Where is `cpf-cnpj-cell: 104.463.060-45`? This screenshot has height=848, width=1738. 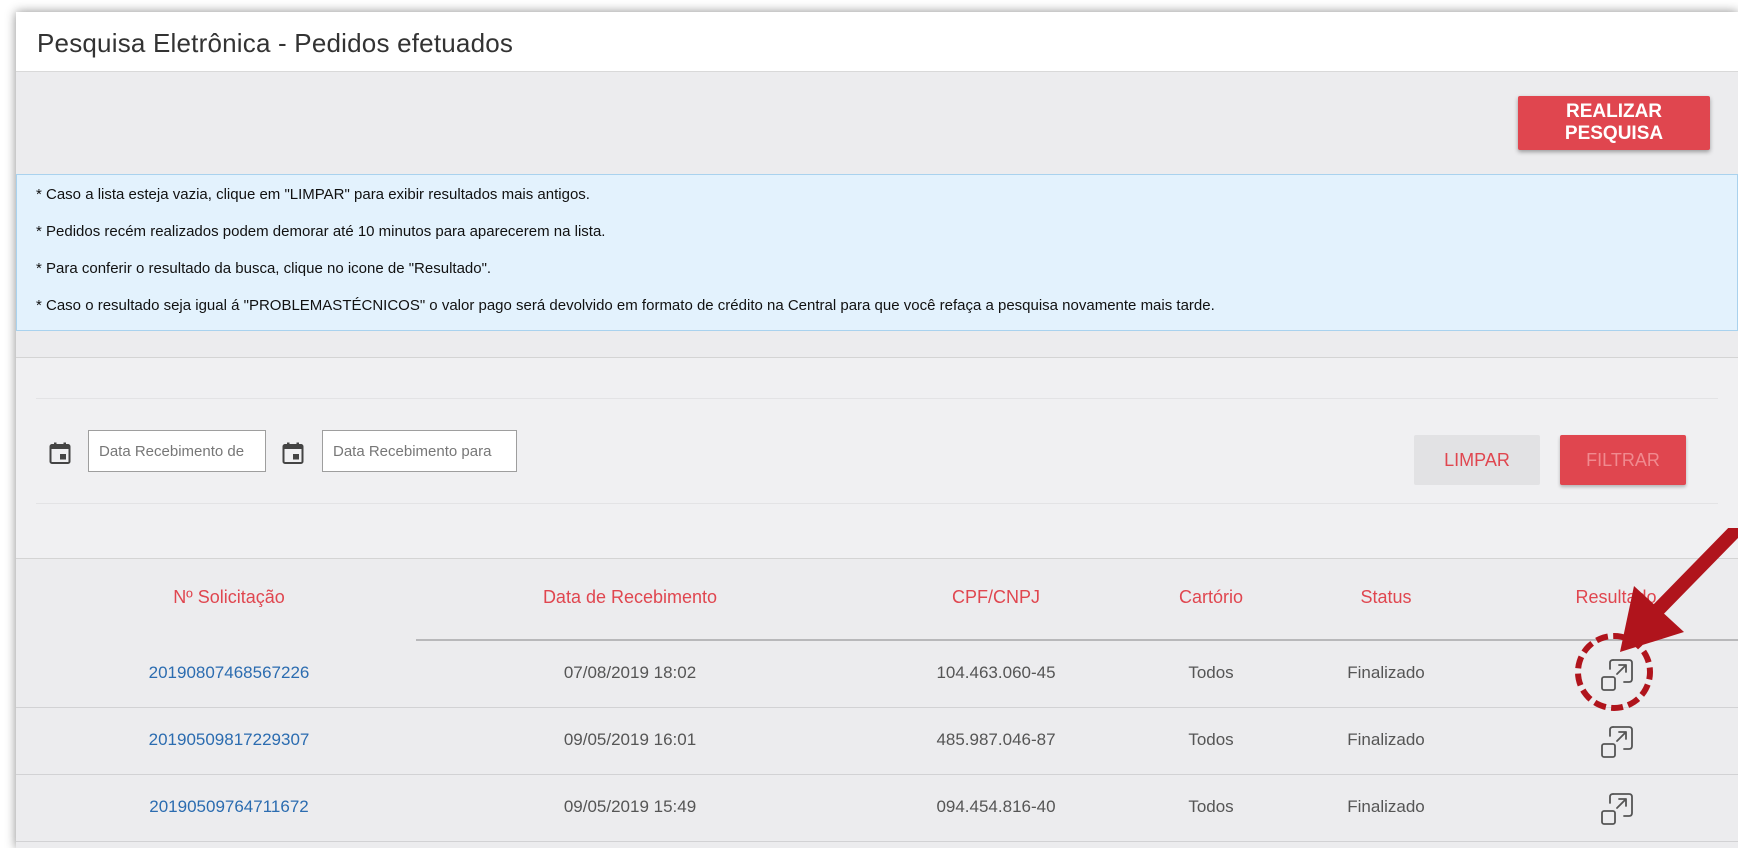
cpf-cnpj-cell: 104.463.060-45 is located at coordinates (996, 672).